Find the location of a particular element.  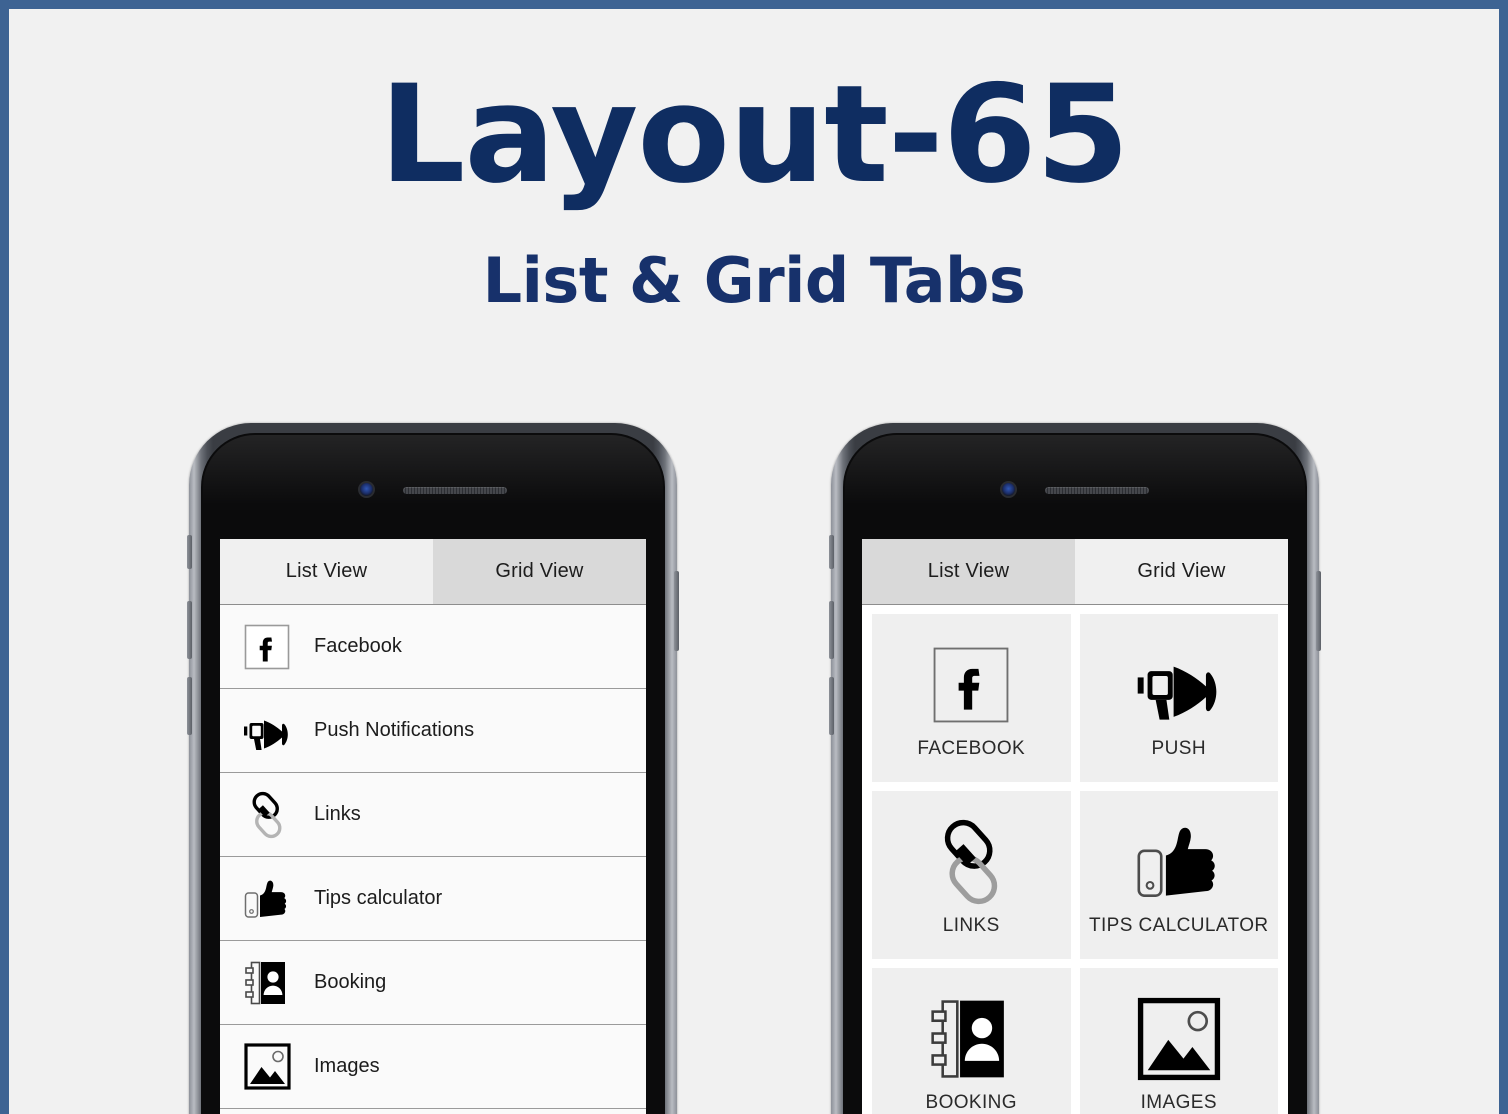

grid-item: FACEBOOK is located at coordinates (971, 698).